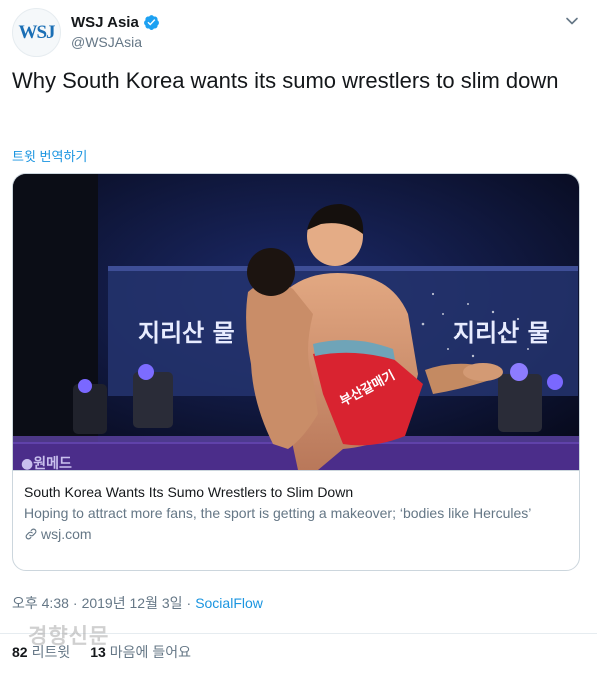 The image size is (597, 673). Describe the element at coordinates (69, 636) in the screenshot. I see `watermark: 경향신문` at that location.